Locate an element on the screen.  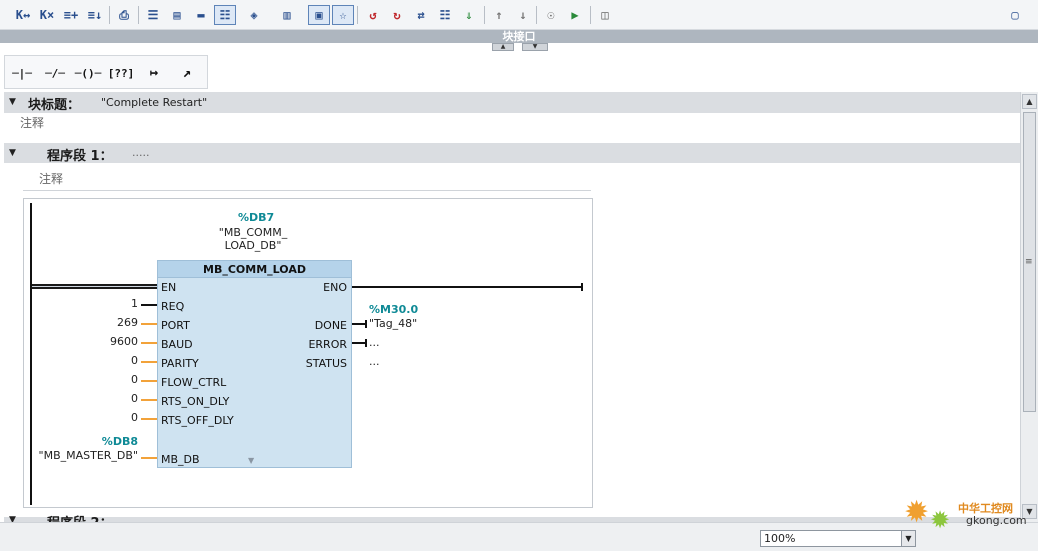
pin-error: ERROR is located at coordinates (327, 344).